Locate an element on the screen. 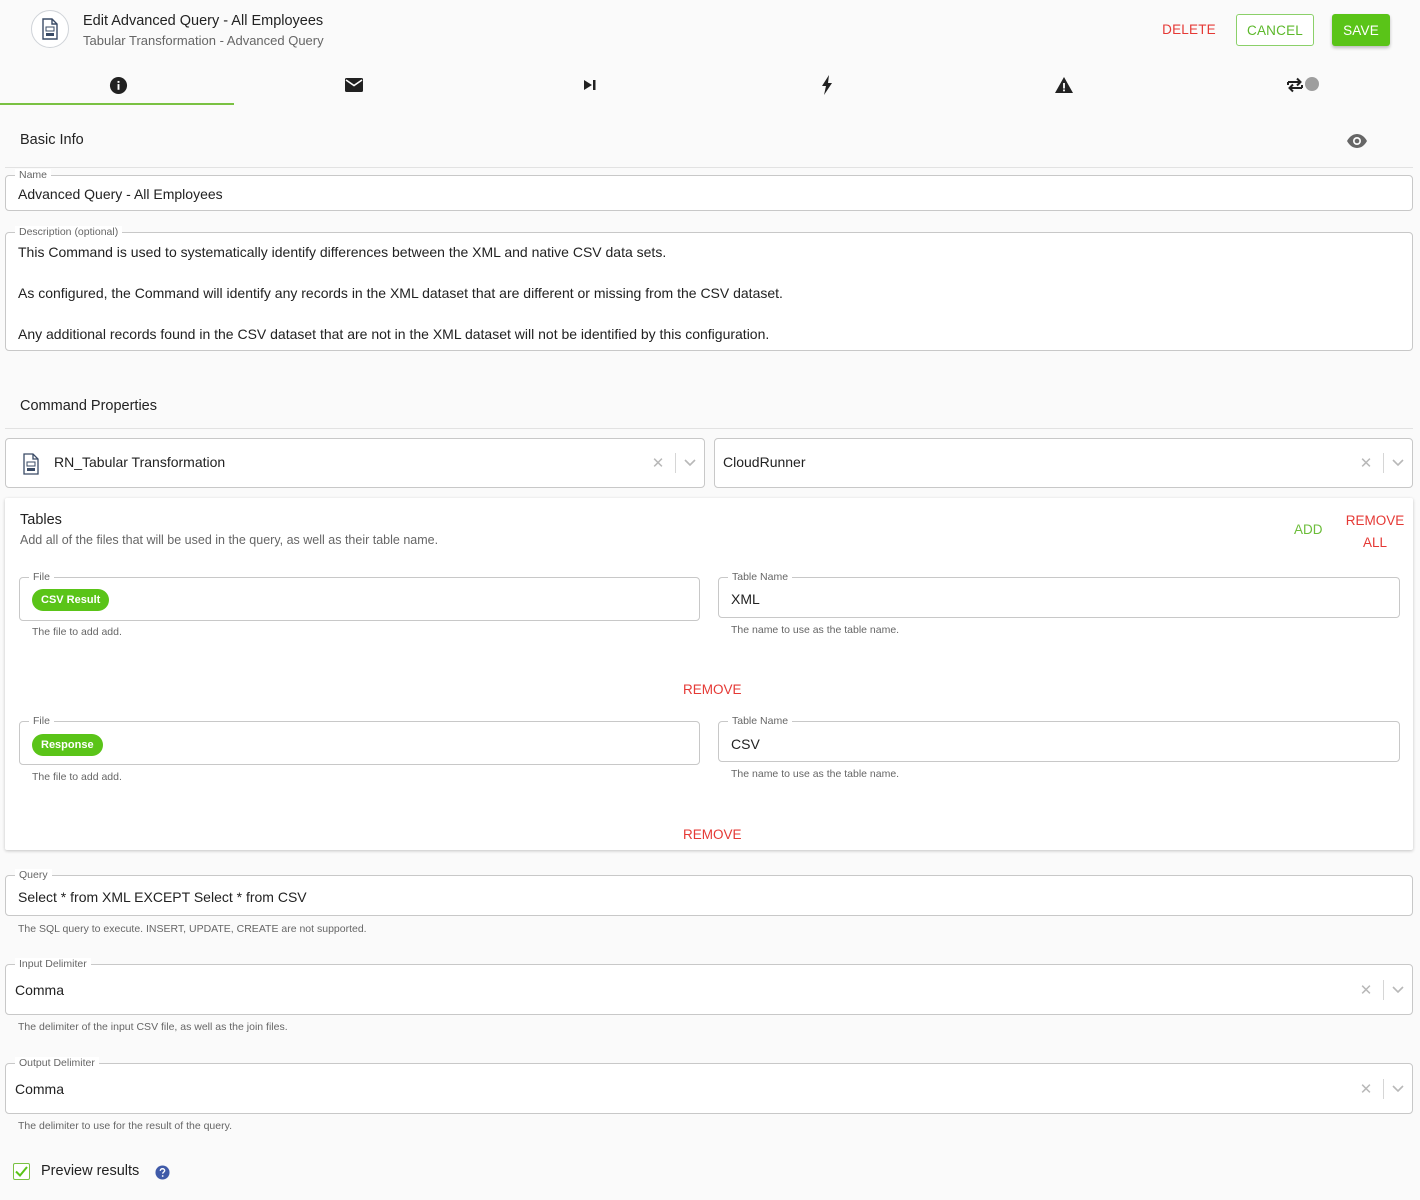  table-name-value: XML is located at coordinates (745, 599).